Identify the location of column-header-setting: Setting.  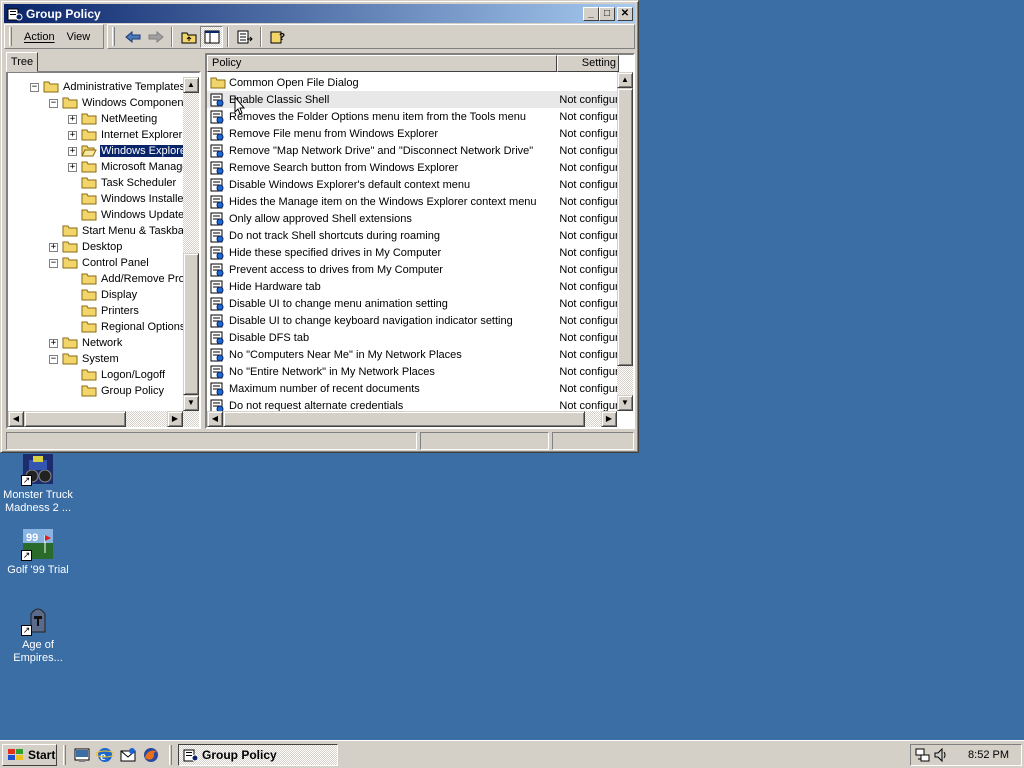
(588, 63).